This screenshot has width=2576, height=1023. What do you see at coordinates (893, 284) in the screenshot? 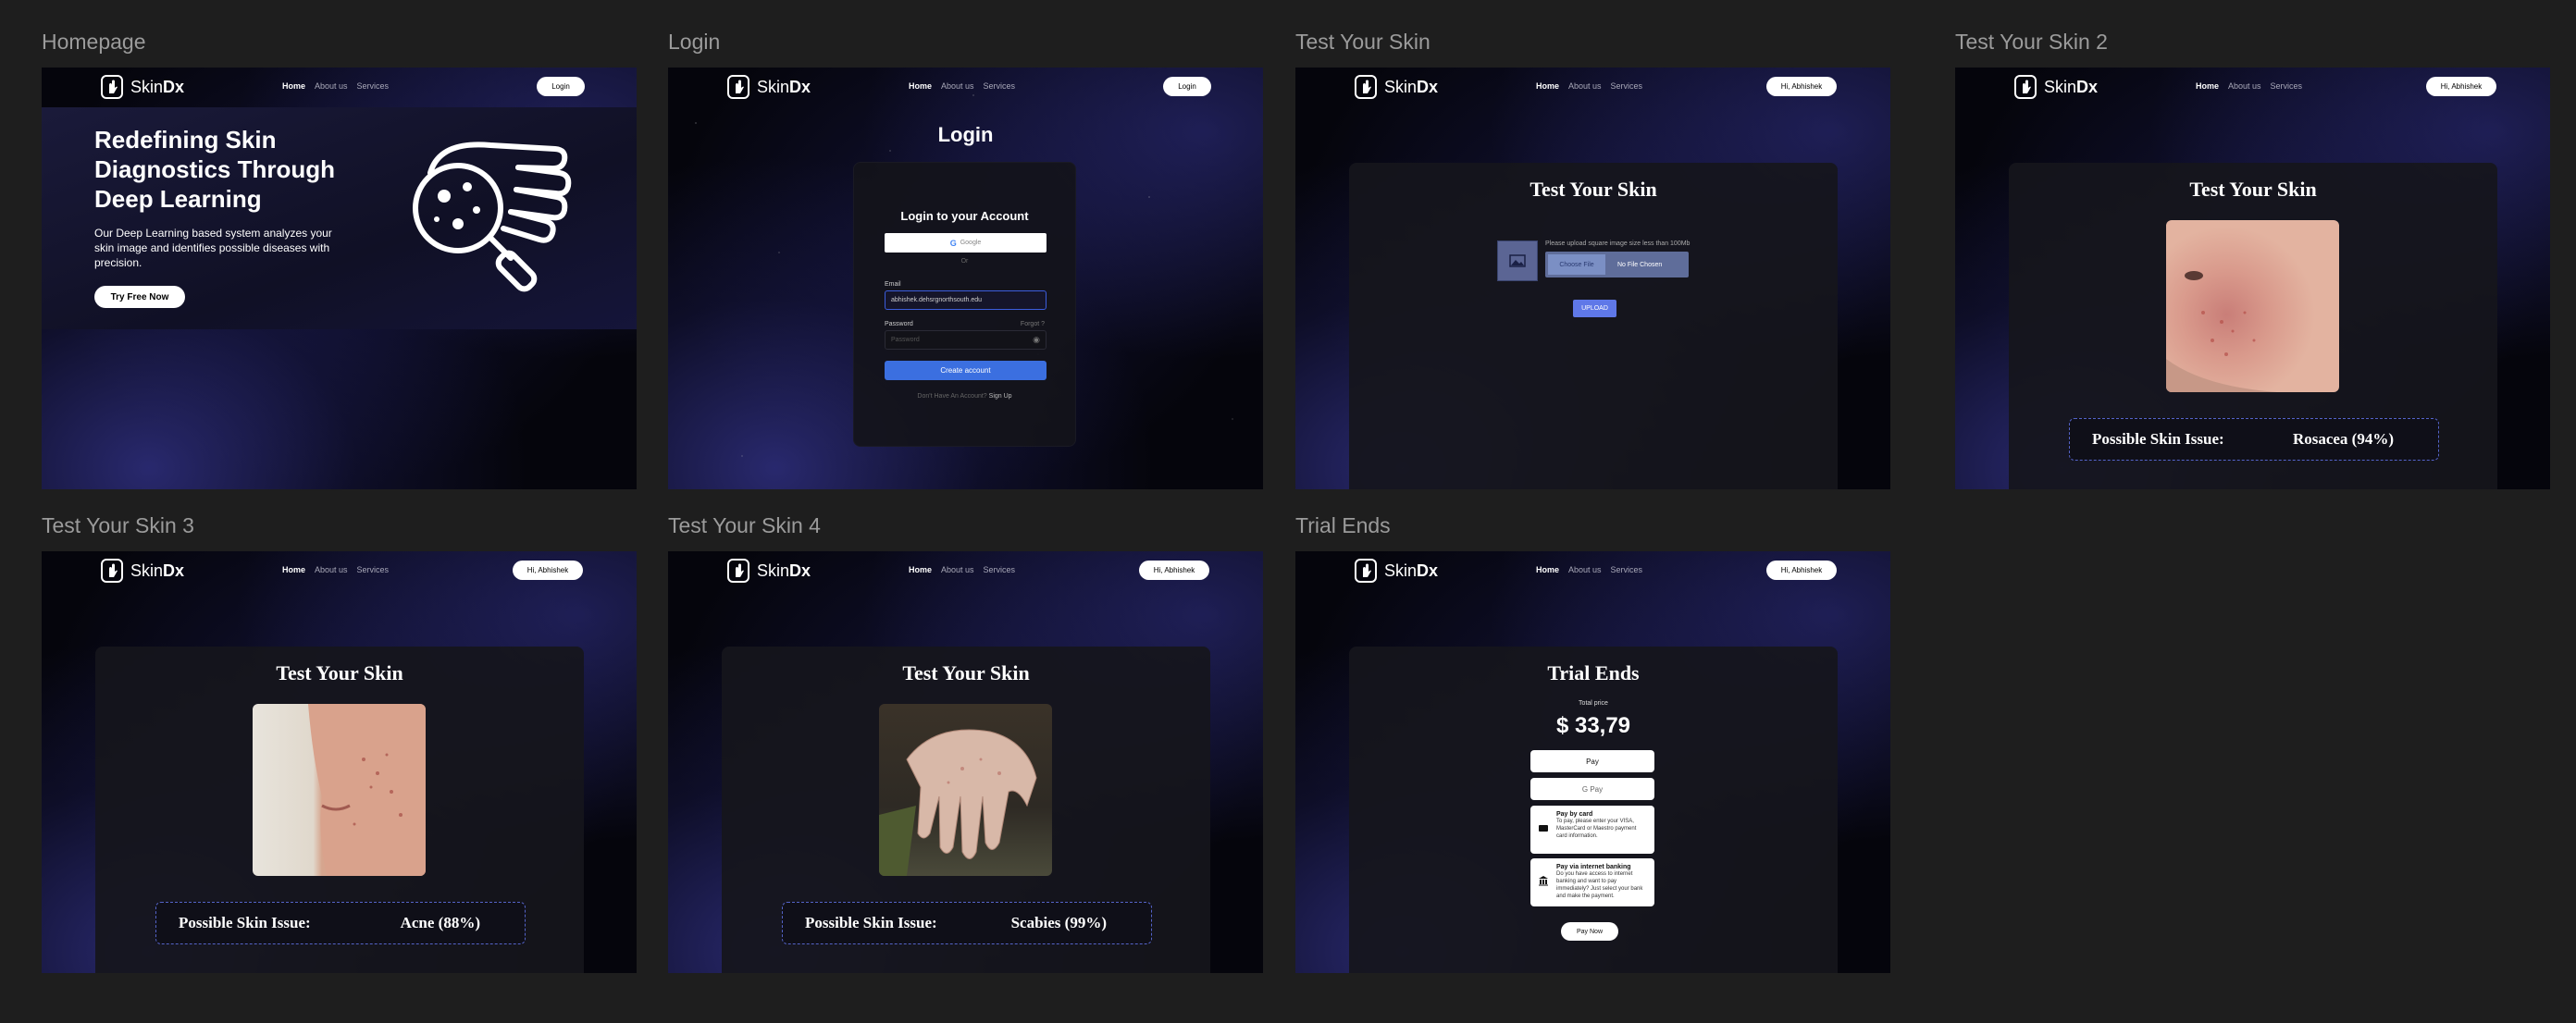
I see `email-label: Email` at bounding box center [893, 284].